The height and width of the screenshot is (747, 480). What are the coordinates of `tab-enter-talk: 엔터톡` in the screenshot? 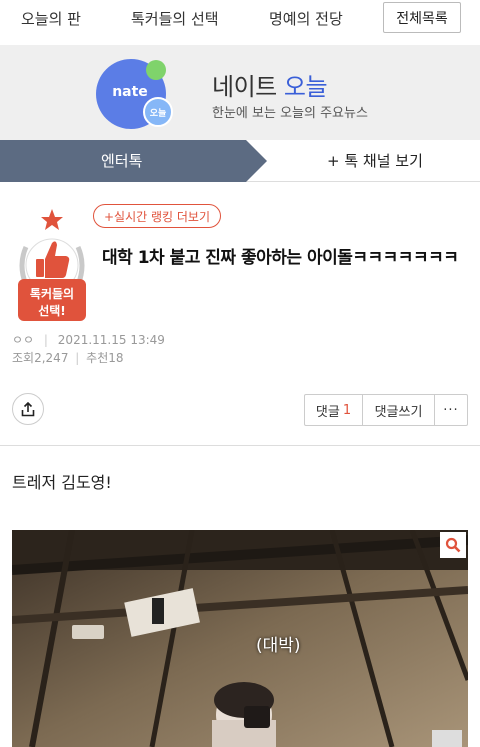 It's located at (133, 161).